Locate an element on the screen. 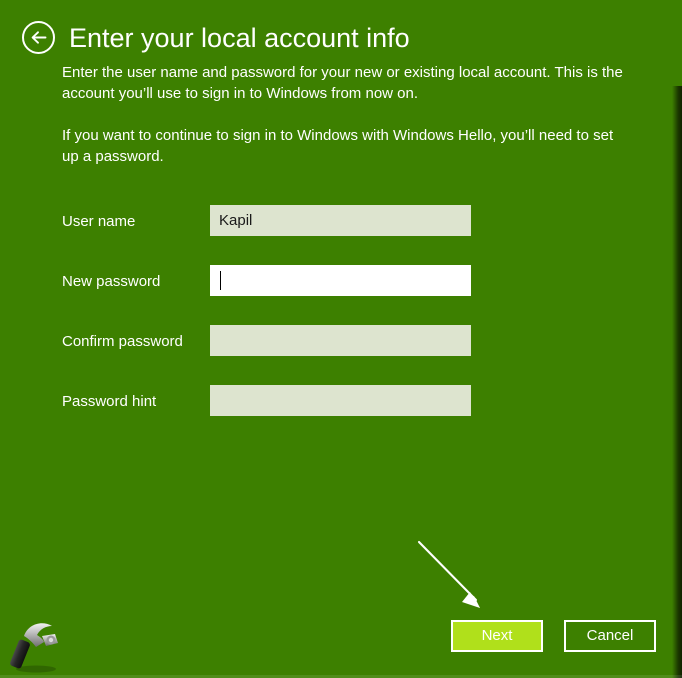 The width and height of the screenshot is (682, 678). field-row-password-hint: Password hint is located at coordinates (267, 415).